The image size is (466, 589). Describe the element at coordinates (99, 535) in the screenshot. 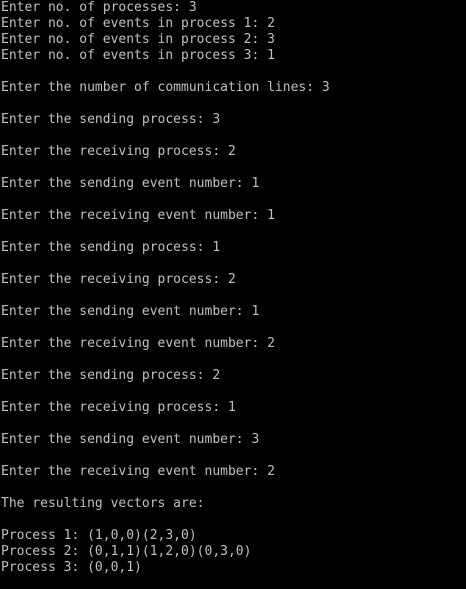

I see `console-line: Process 1: (1,0,0)(2,3,0)` at that location.